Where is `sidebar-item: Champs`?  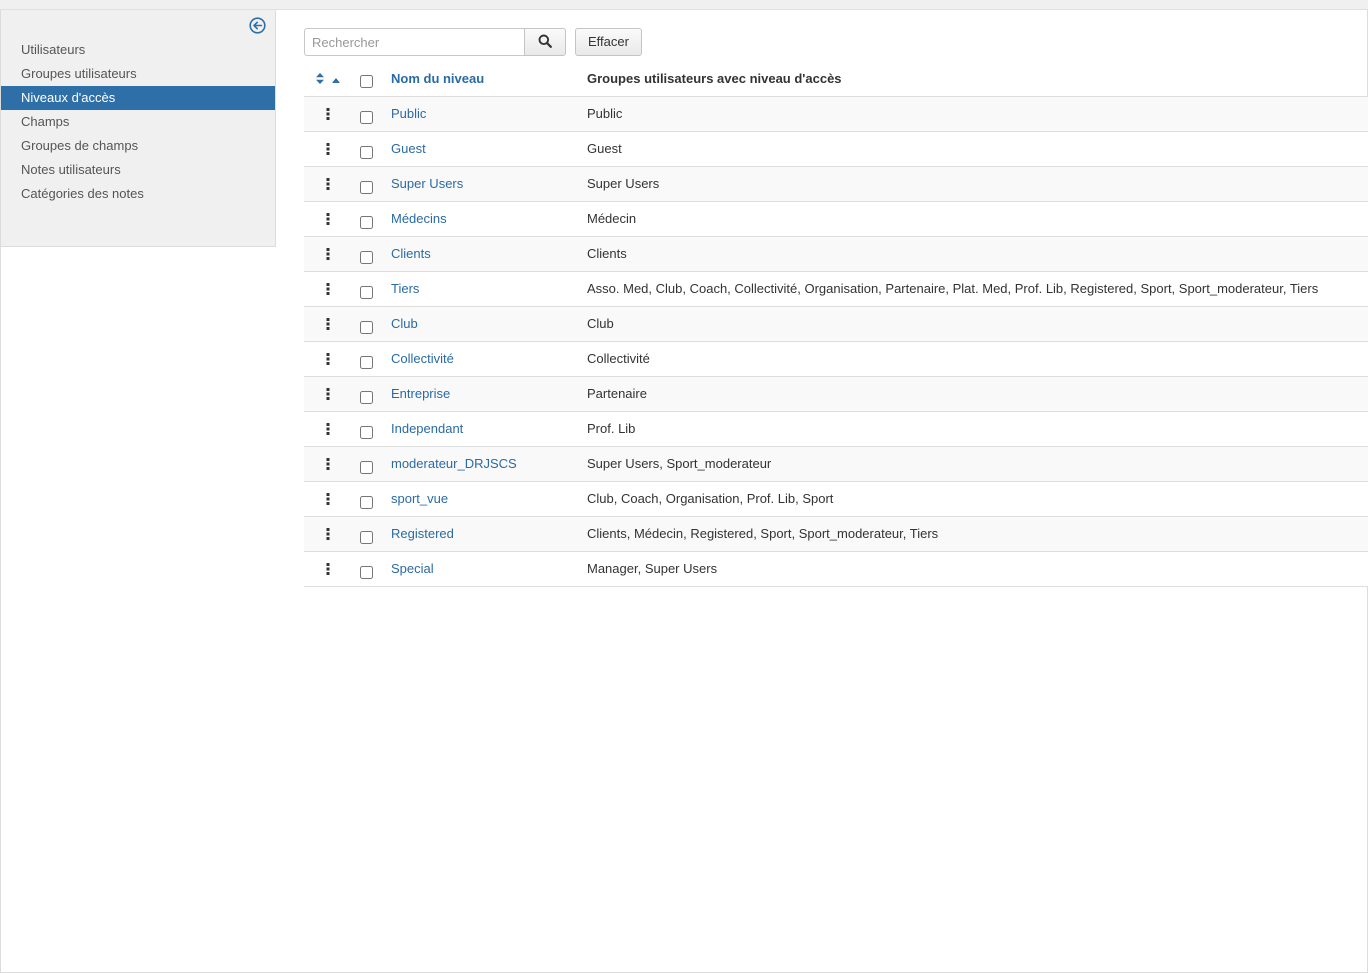
sidebar-item: Champs is located at coordinates (138, 122).